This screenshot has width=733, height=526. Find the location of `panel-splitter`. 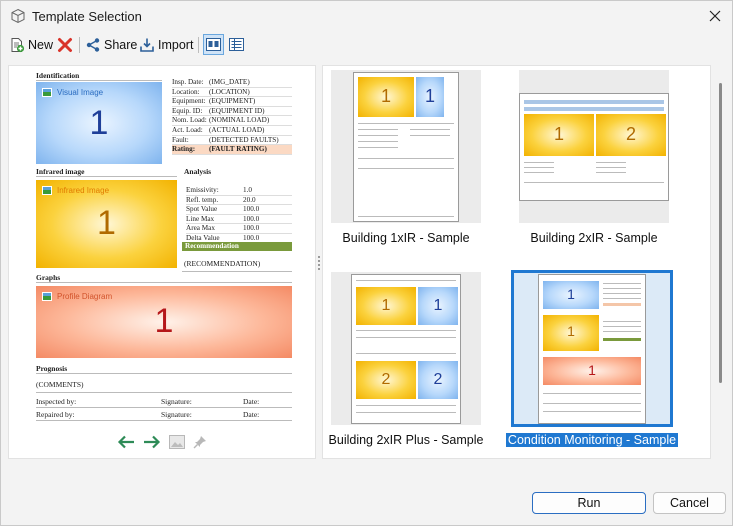

panel-splitter is located at coordinates (318, 263).